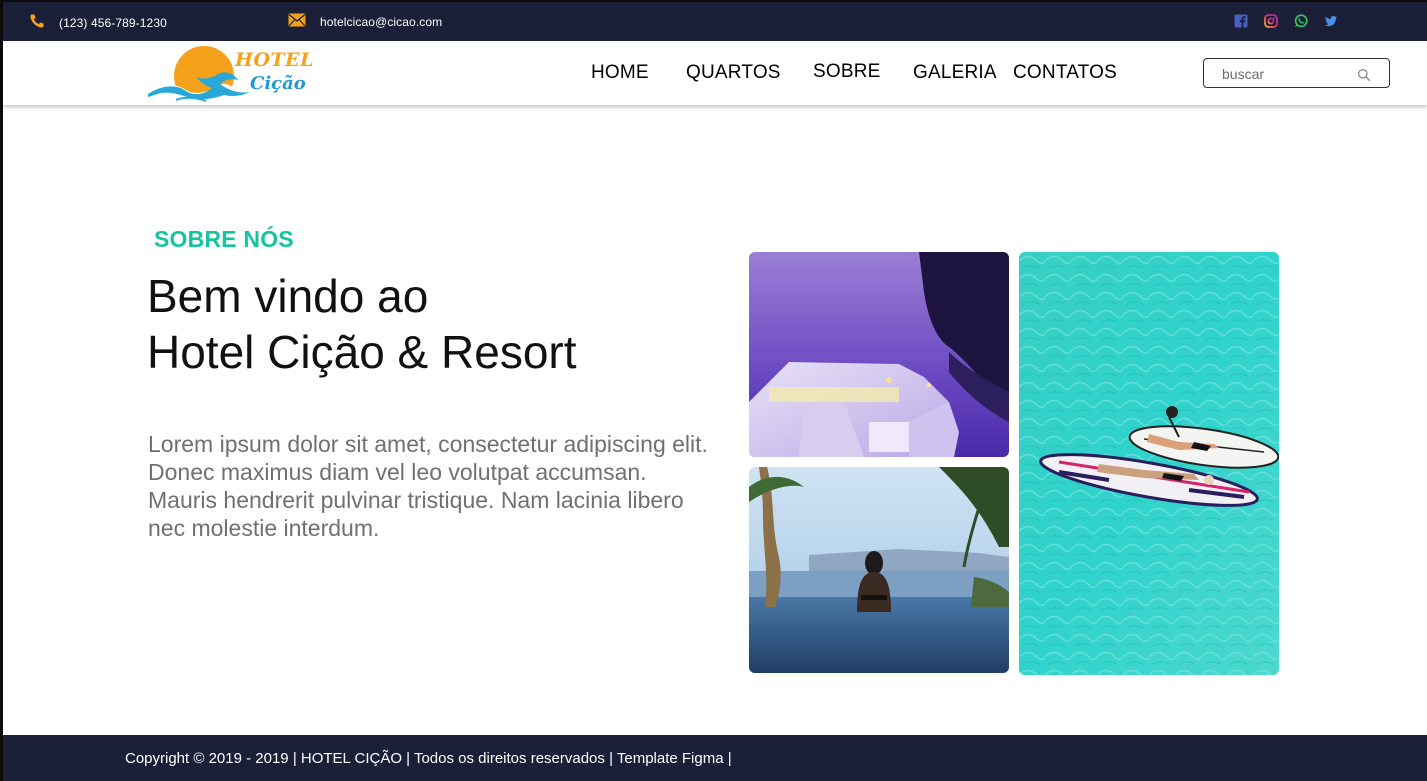 This screenshot has height=781, width=1427. Describe the element at coordinates (229, 73) in the screenshot. I see `hotel-logo: HOTEL Cição` at that location.